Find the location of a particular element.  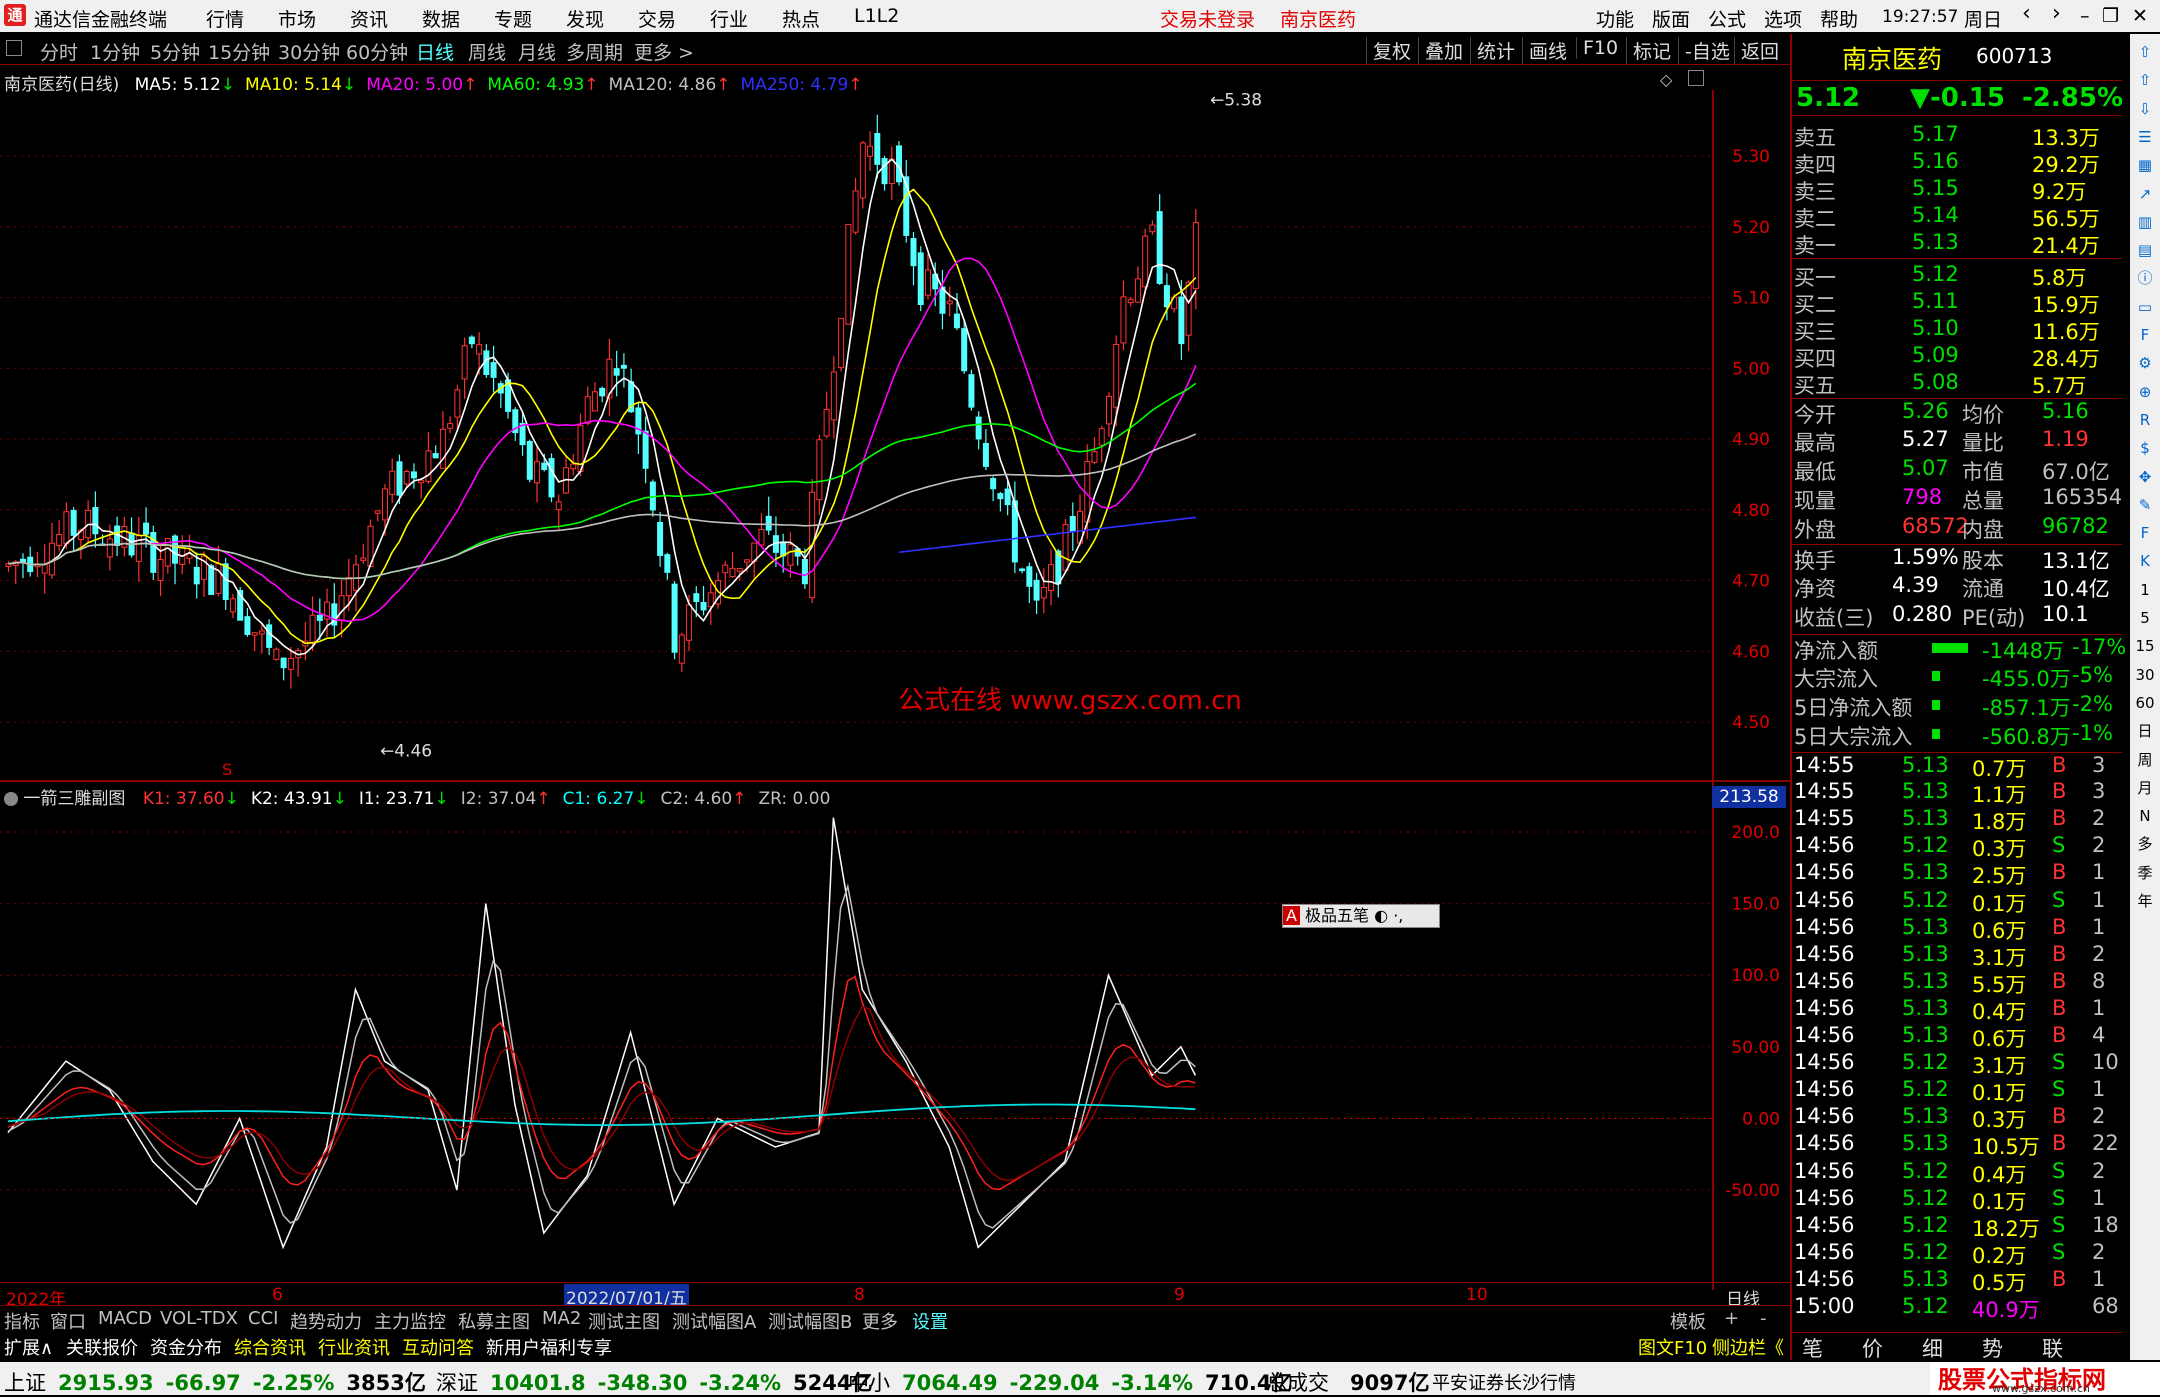

tick-row: 14:56 5.12 3.1万 S 10 is located at coordinates (1957, 1064).